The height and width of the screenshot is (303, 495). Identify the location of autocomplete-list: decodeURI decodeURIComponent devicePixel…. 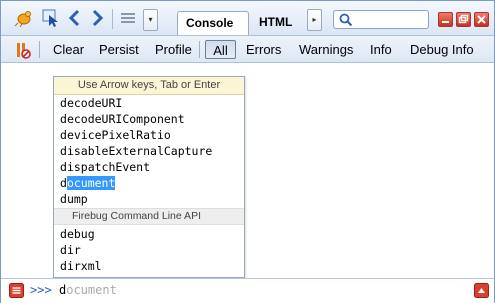
(149, 151).